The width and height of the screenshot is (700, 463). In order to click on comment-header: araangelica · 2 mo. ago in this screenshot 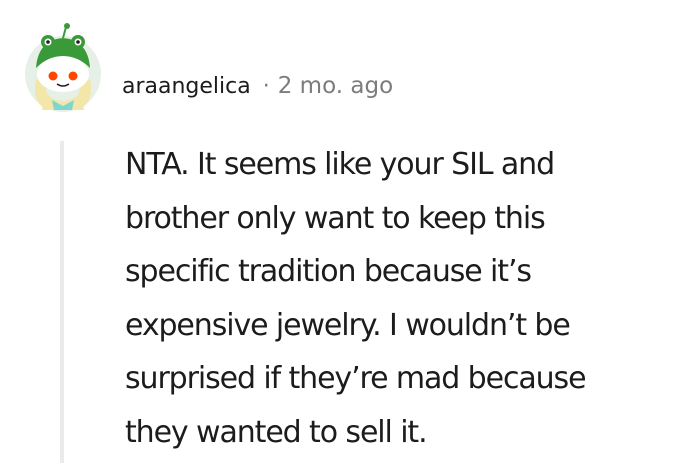, I will do `click(257, 86)`.